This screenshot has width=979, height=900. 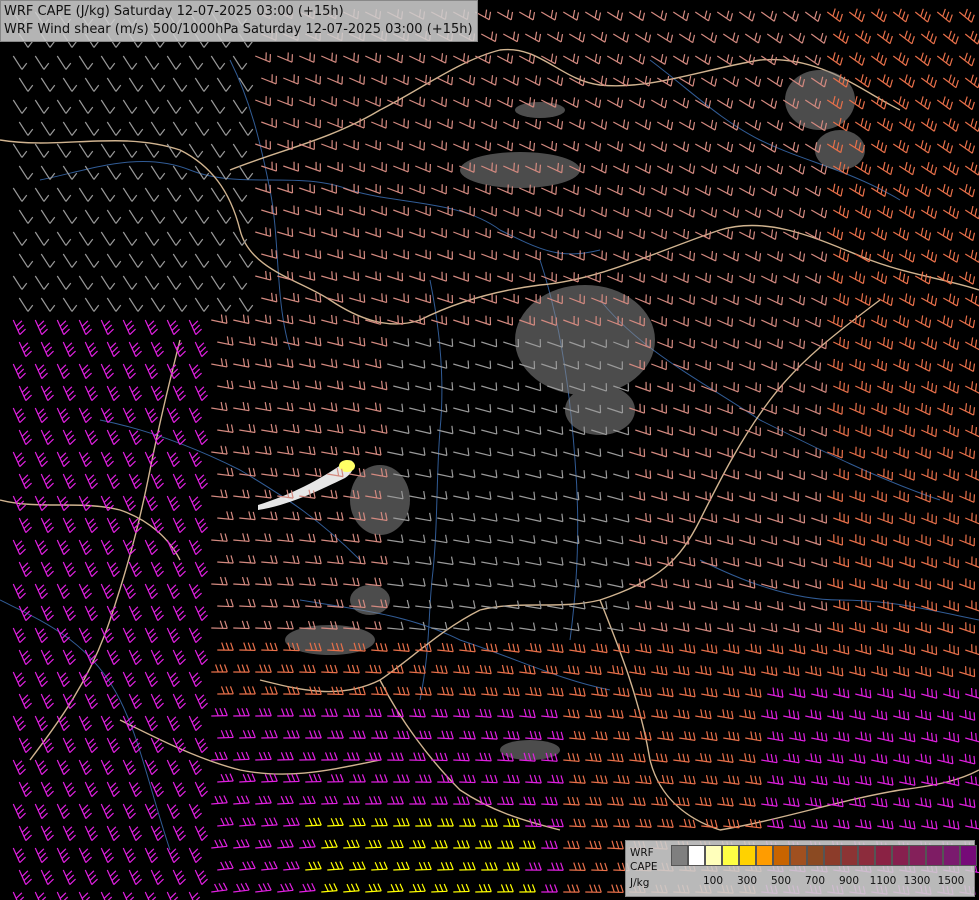 I want to click on legend-label-unit: J/kg, so click(x=640, y=883).